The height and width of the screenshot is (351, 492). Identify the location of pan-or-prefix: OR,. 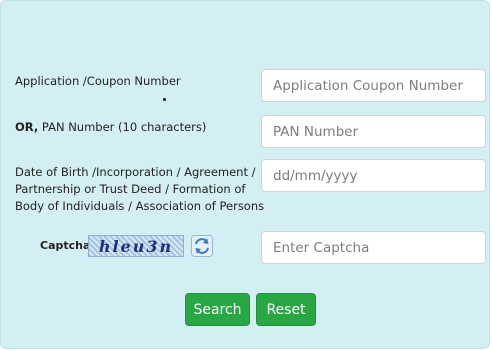
(27, 127).